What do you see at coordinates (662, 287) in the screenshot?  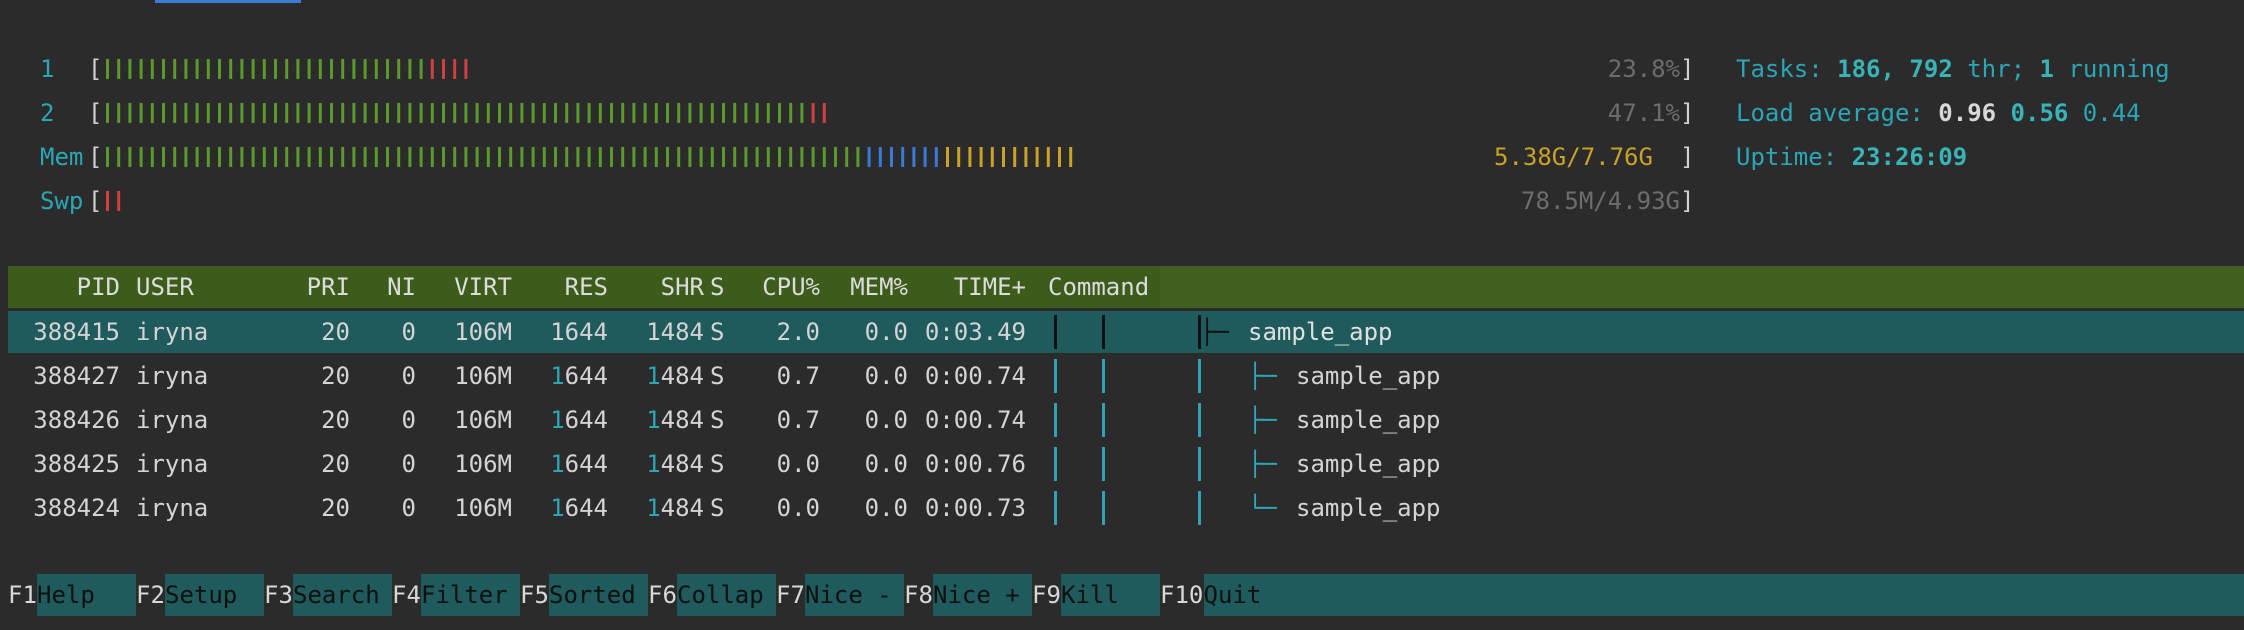 I see `col-shr: SHR` at bounding box center [662, 287].